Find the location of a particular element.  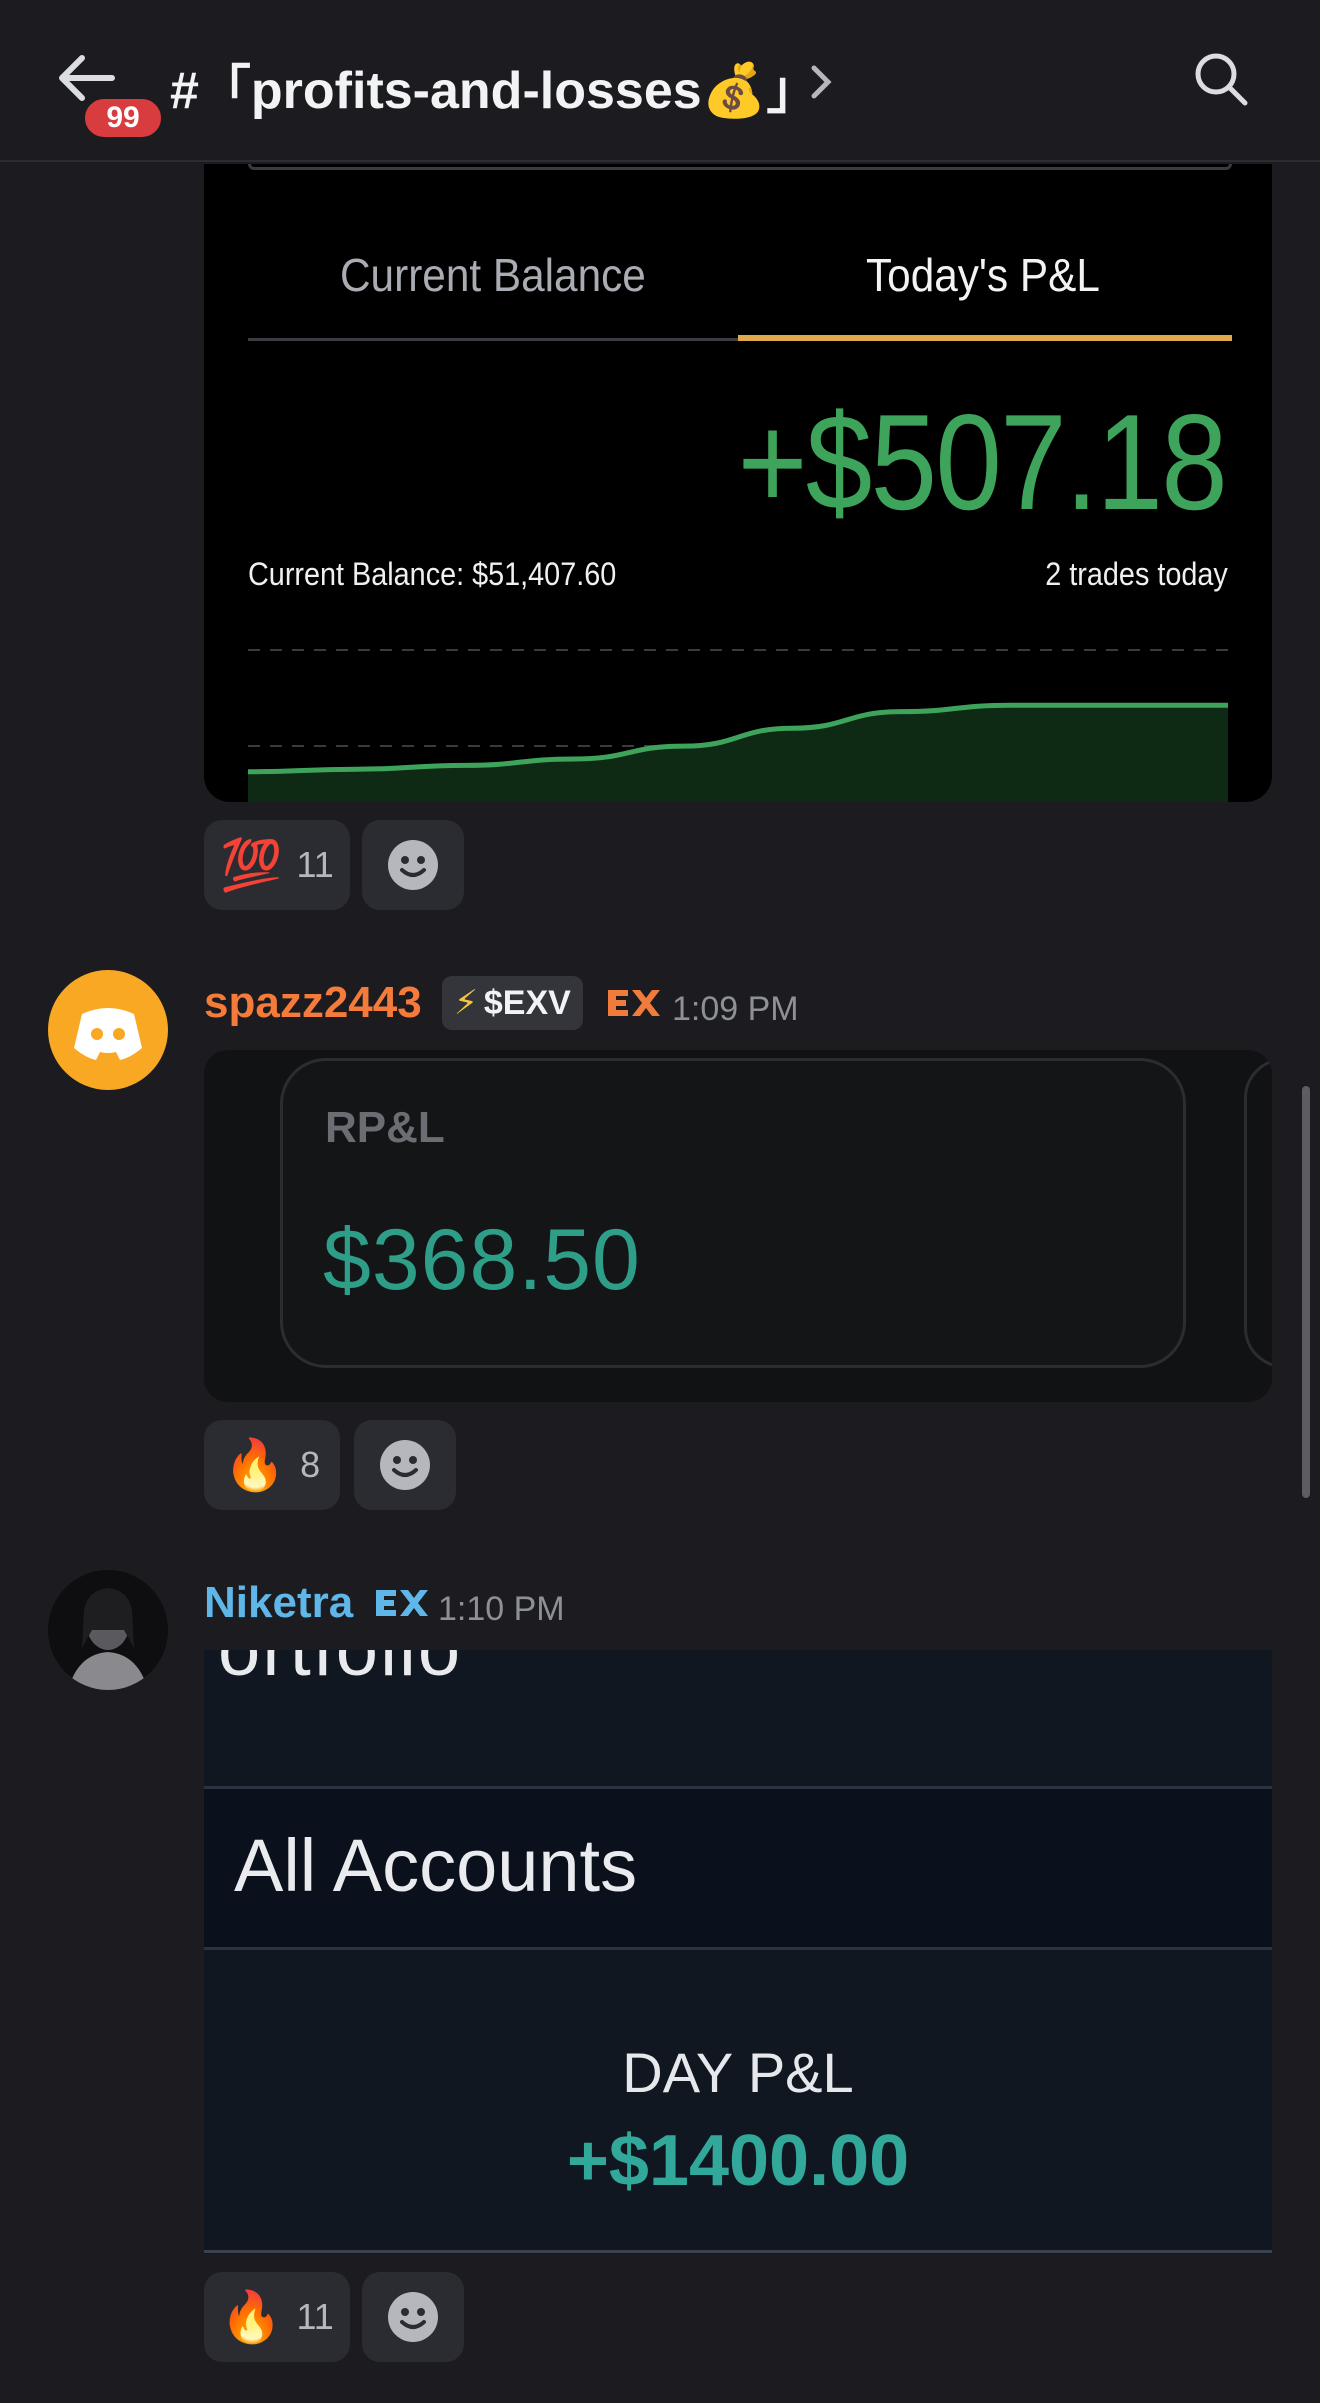

username-niketra: Niketra is located at coordinates (278, 1603).